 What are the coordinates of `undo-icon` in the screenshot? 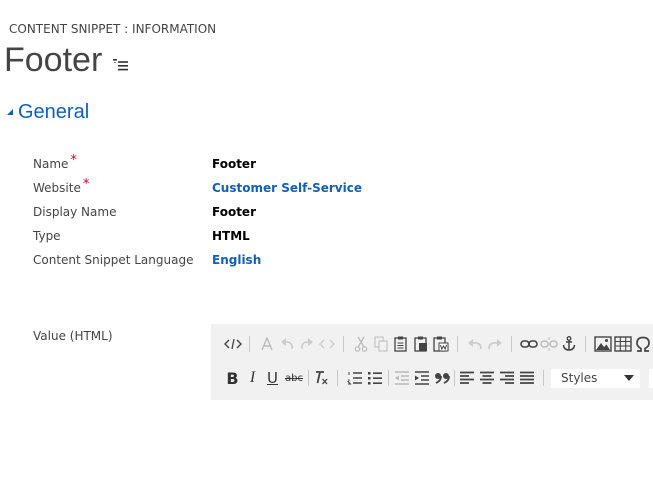 It's located at (474, 344).